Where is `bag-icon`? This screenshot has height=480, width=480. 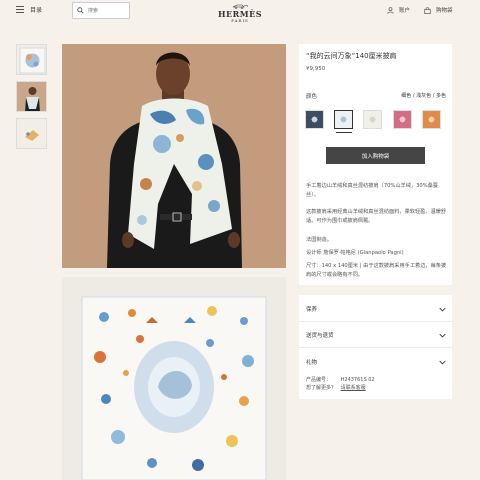 bag-icon is located at coordinates (427, 10).